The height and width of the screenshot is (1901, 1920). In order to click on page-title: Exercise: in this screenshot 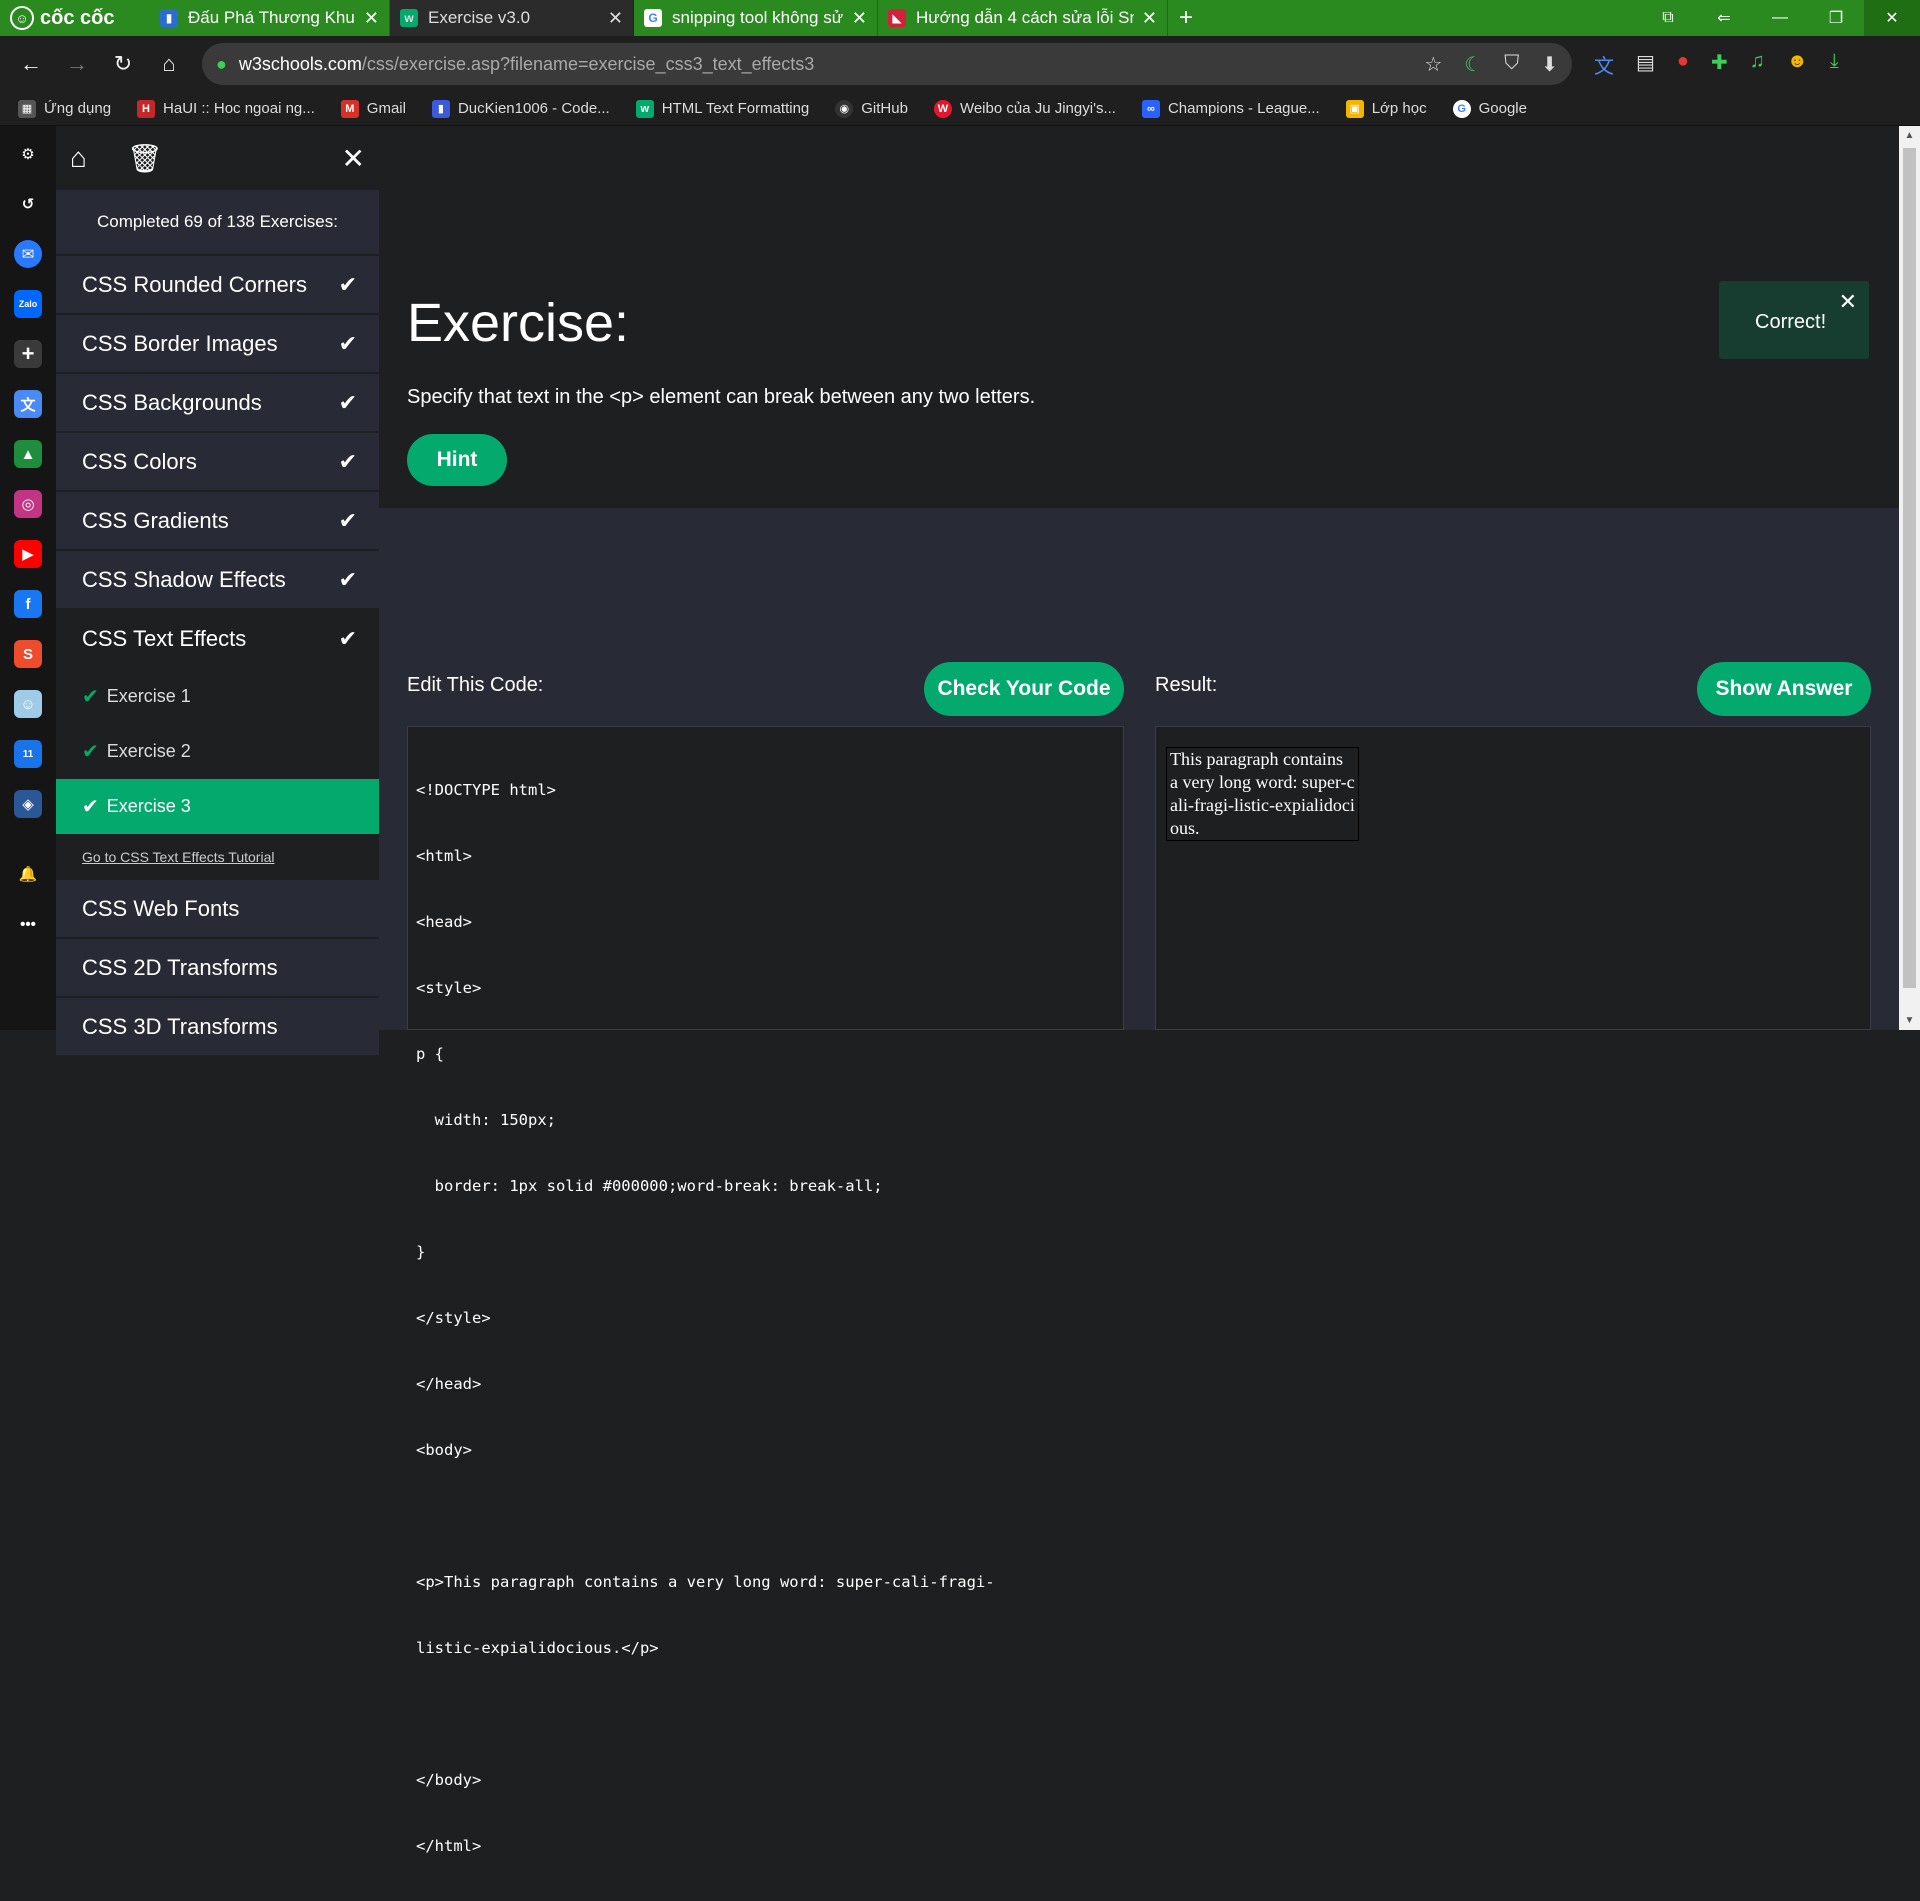, I will do `click(518, 323)`.